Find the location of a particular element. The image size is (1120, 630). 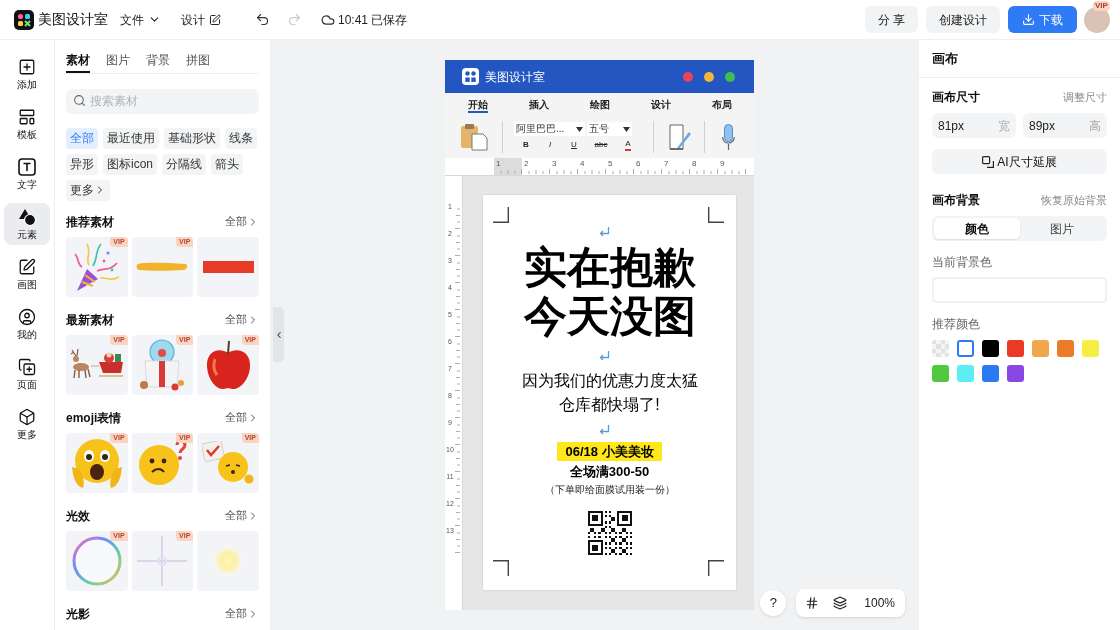

sidebar-item: 画图 is located at coordinates (27, 274).